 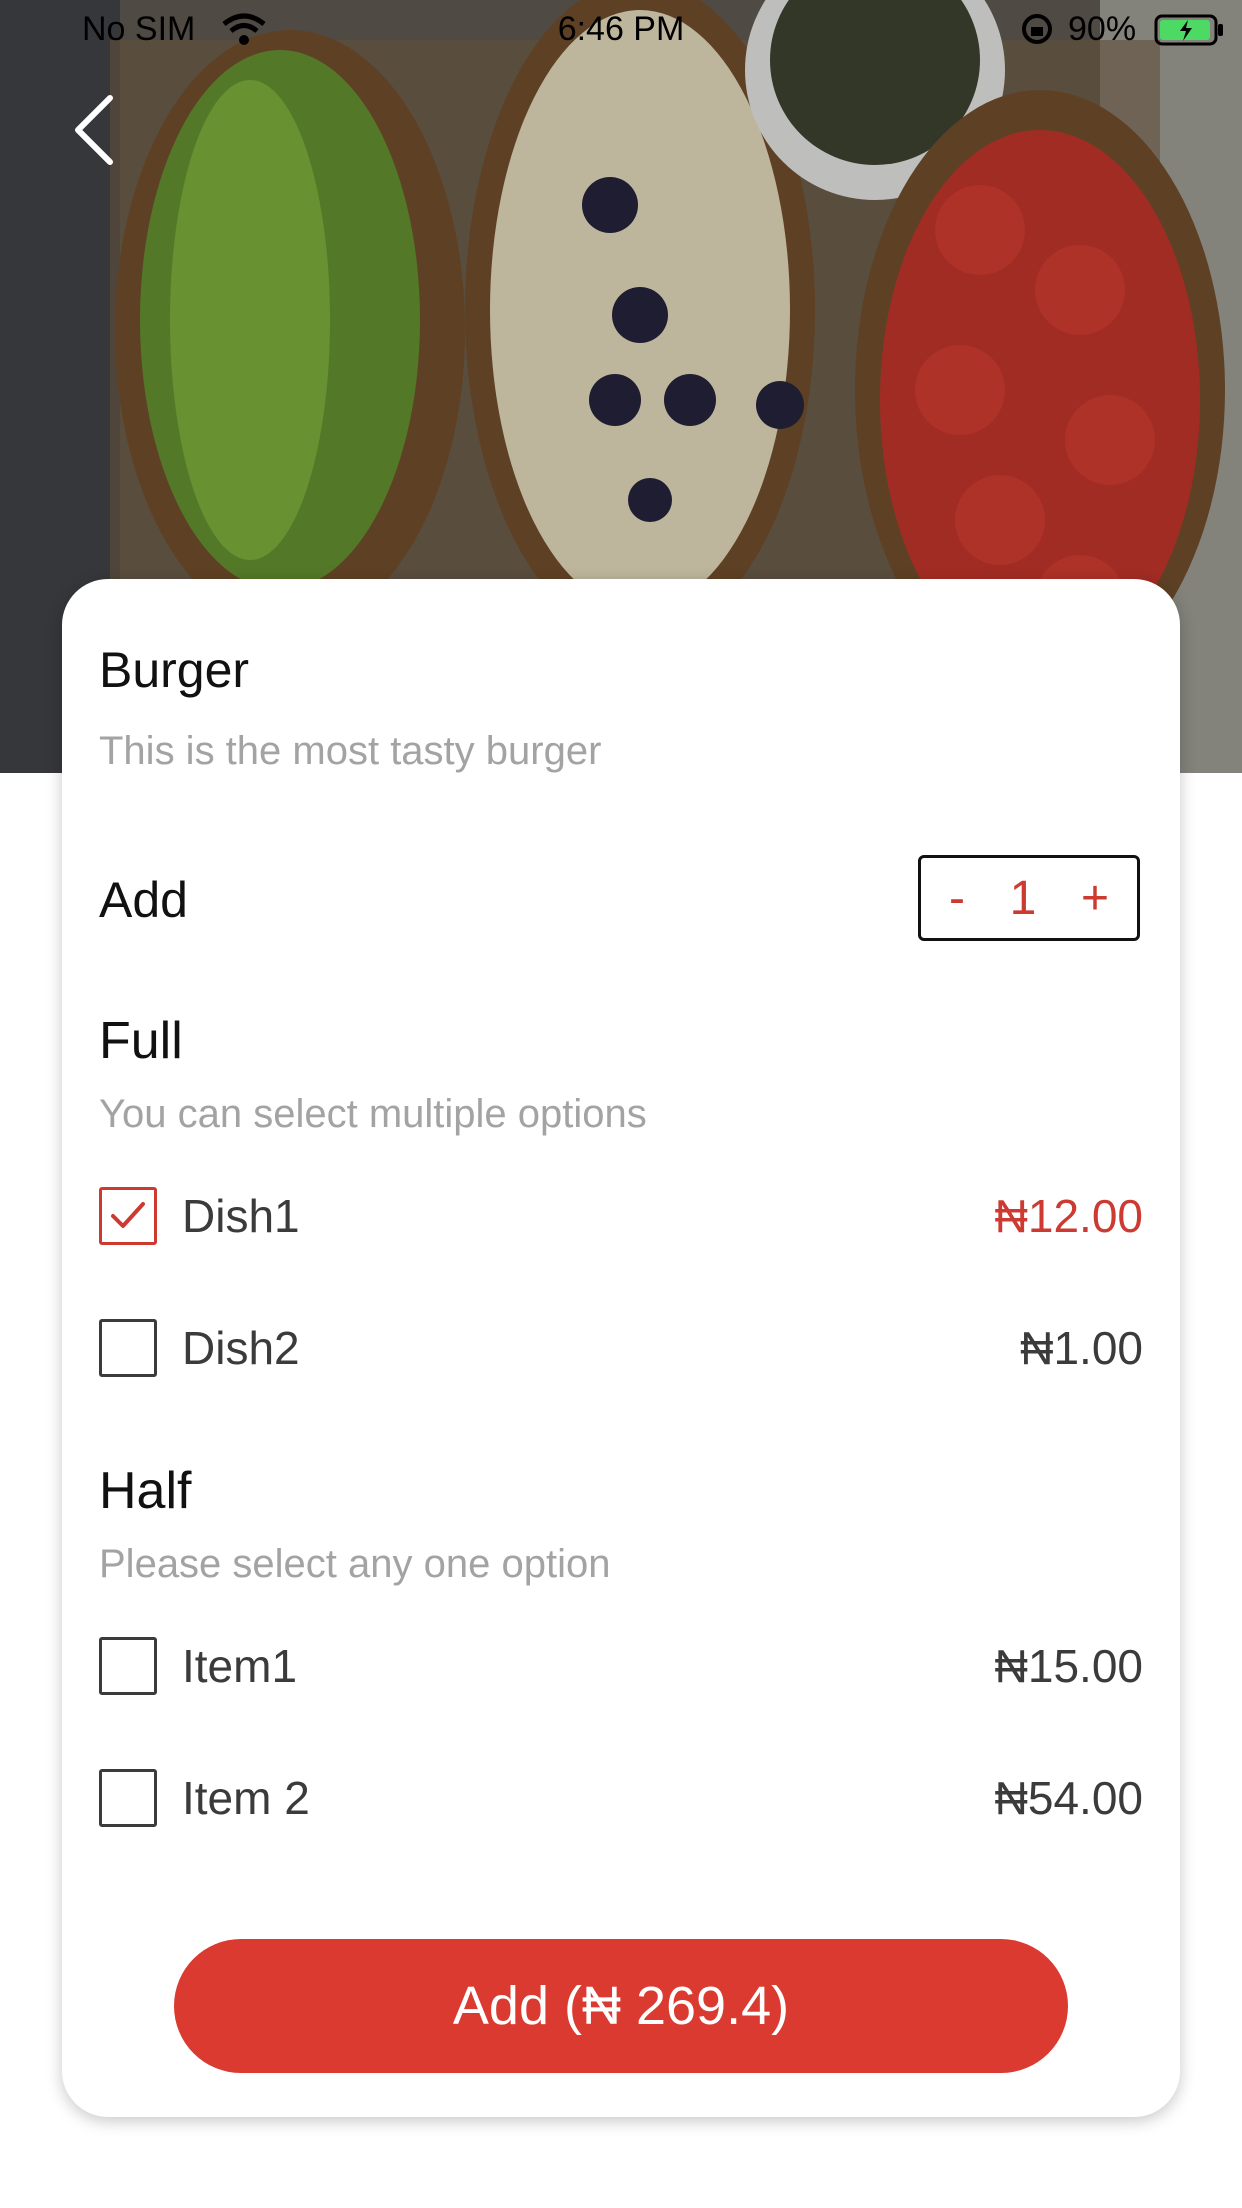 I want to click on option-price: ₦12.00, so click(x=1068, y=1216).